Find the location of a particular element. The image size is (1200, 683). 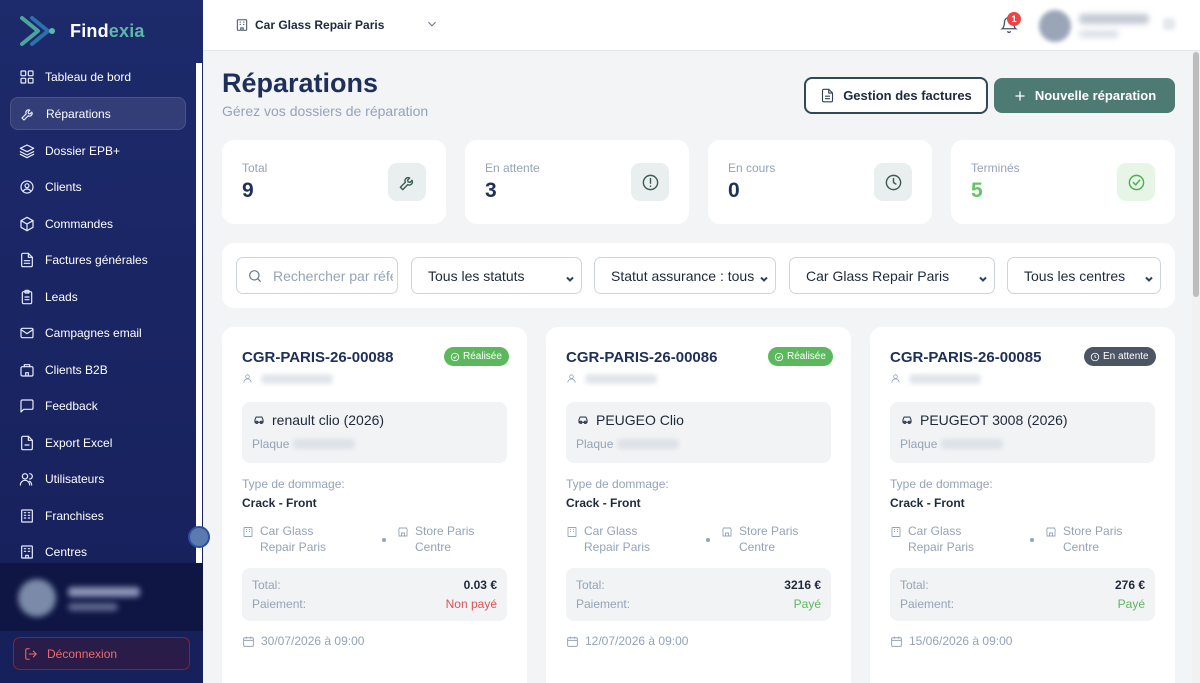

plate-row: Plaque is located at coordinates (952, 444).